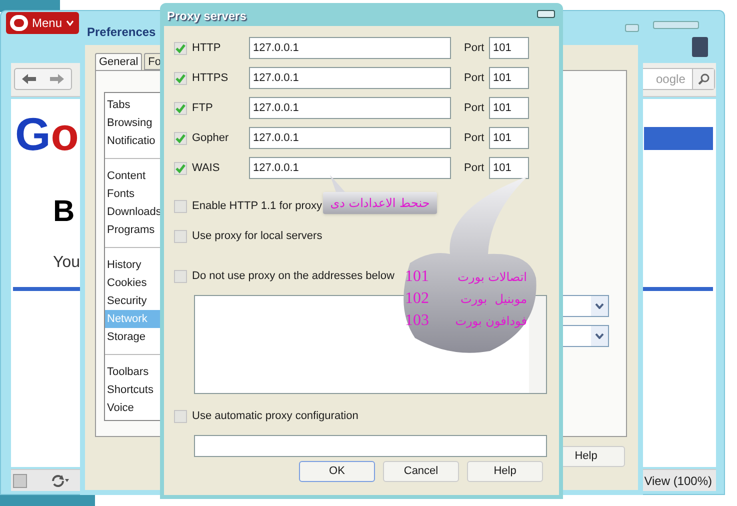 The width and height of the screenshot is (737, 506). What do you see at coordinates (546, 14) in the screenshot?
I see `close-icon` at bounding box center [546, 14].